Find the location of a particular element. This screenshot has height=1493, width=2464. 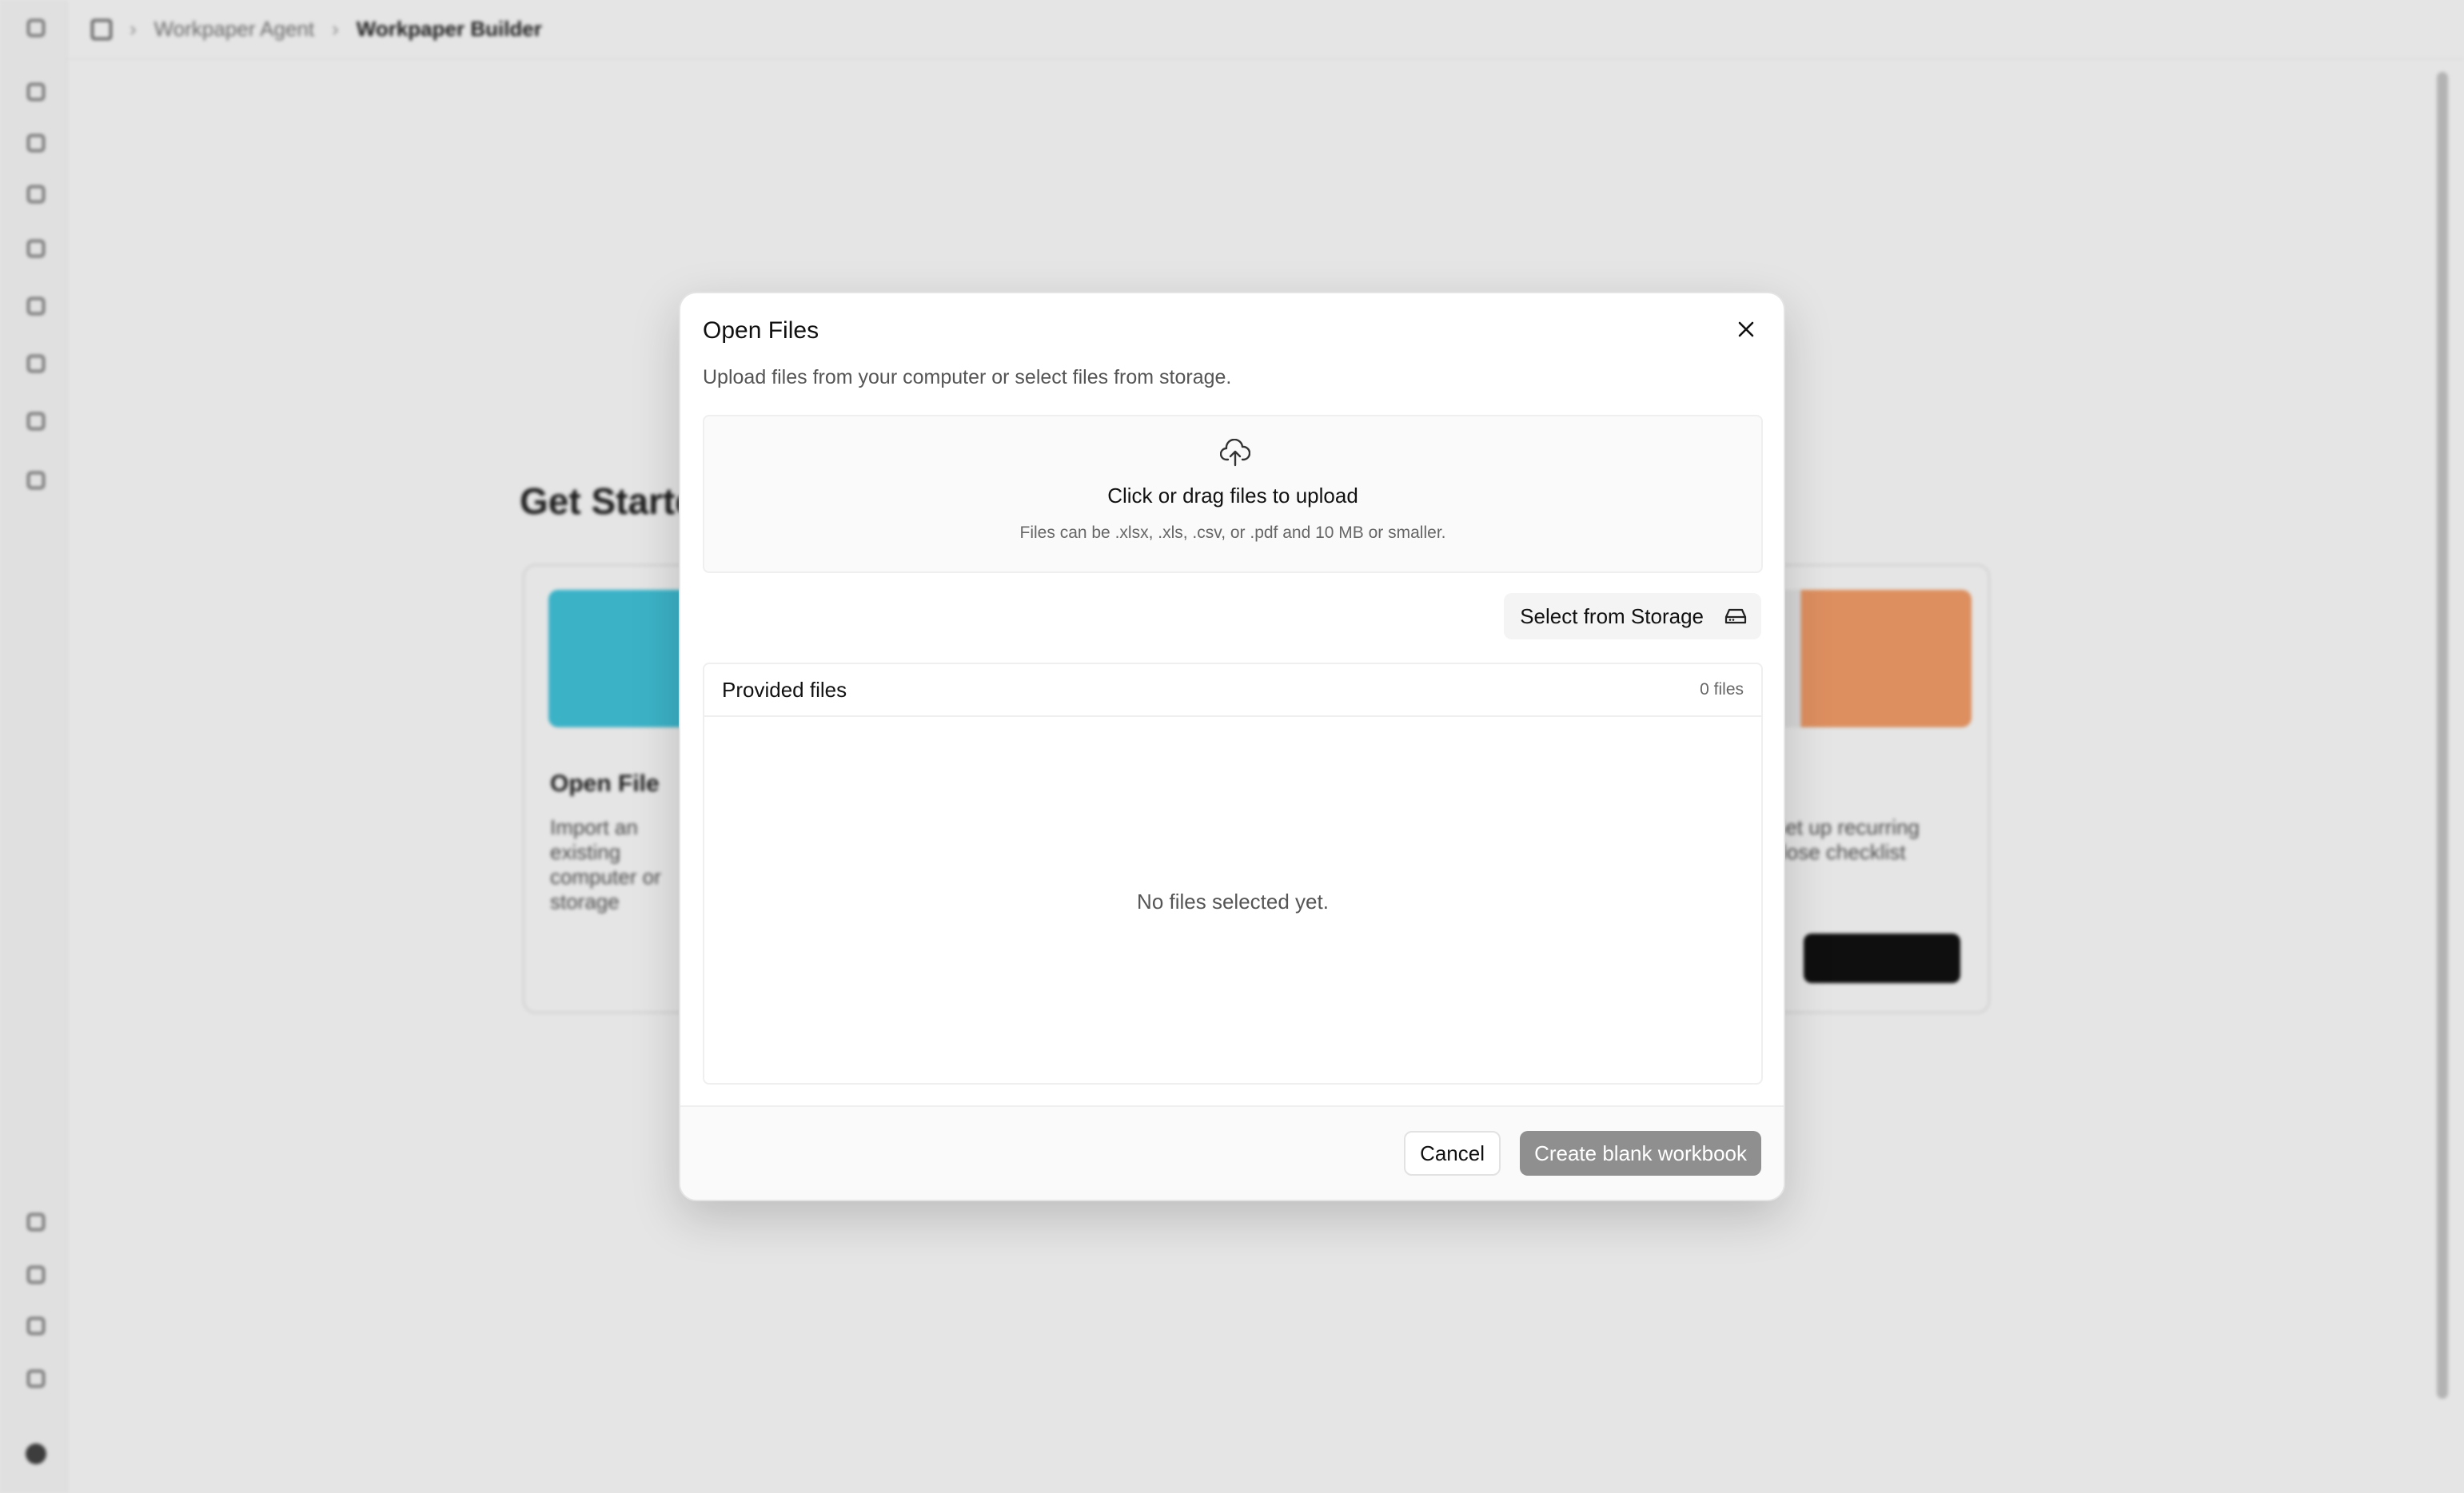

cancel-button: Cancel is located at coordinates (1452, 1153).